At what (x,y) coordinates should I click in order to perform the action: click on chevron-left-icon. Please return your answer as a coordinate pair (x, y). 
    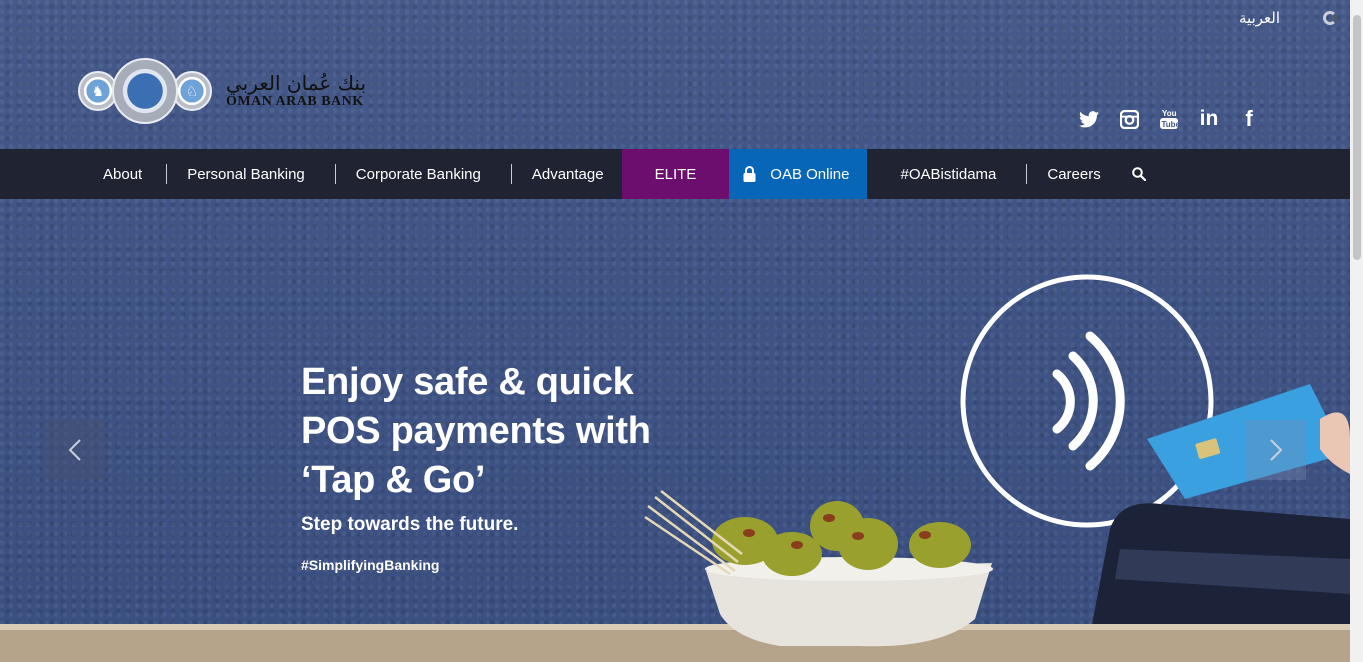
    Looking at the image, I should click on (74, 450).